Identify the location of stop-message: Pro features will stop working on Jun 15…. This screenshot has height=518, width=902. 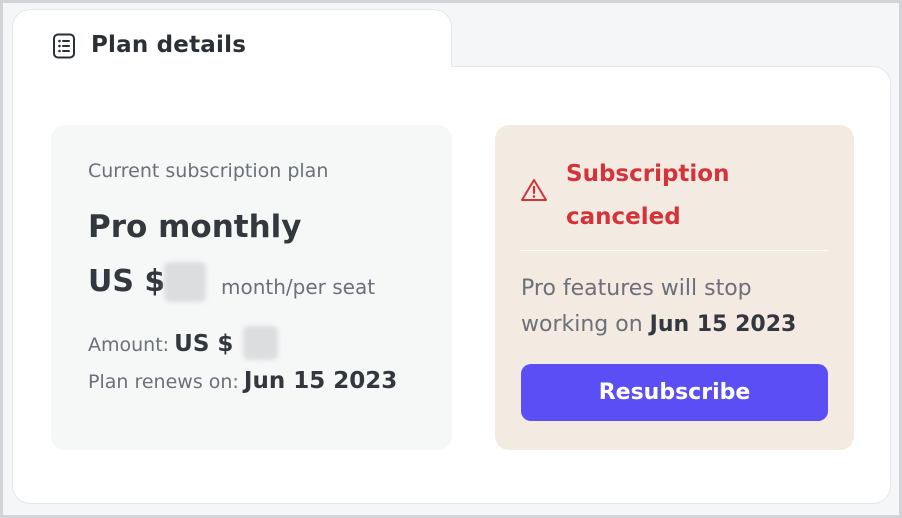
(681, 307).